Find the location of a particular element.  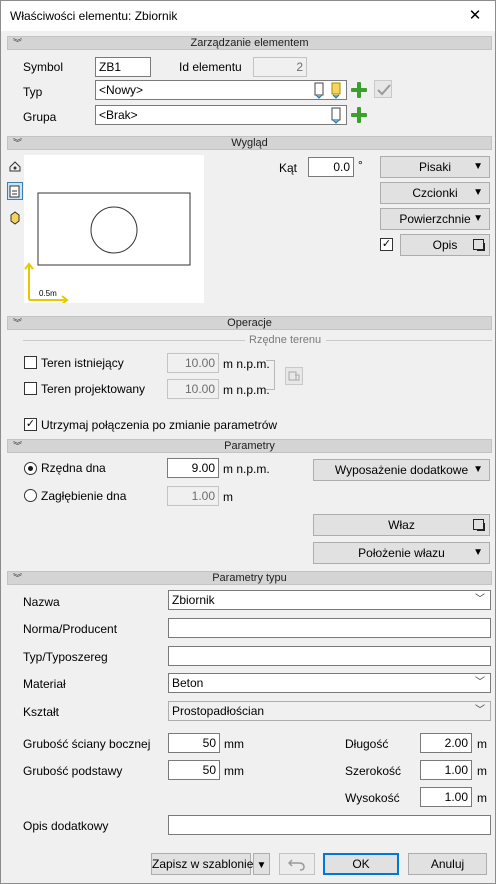

id-label: Id elementu is located at coordinates (210, 67).